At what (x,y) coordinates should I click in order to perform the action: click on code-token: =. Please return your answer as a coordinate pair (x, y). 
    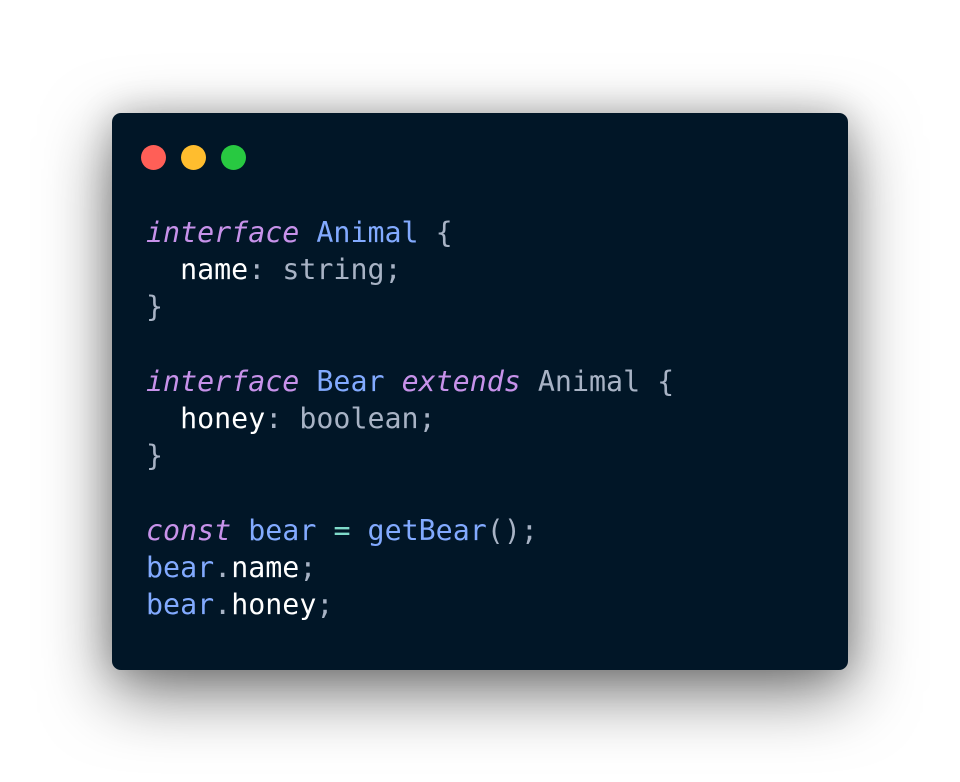
    Looking at the image, I should click on (342, 530).